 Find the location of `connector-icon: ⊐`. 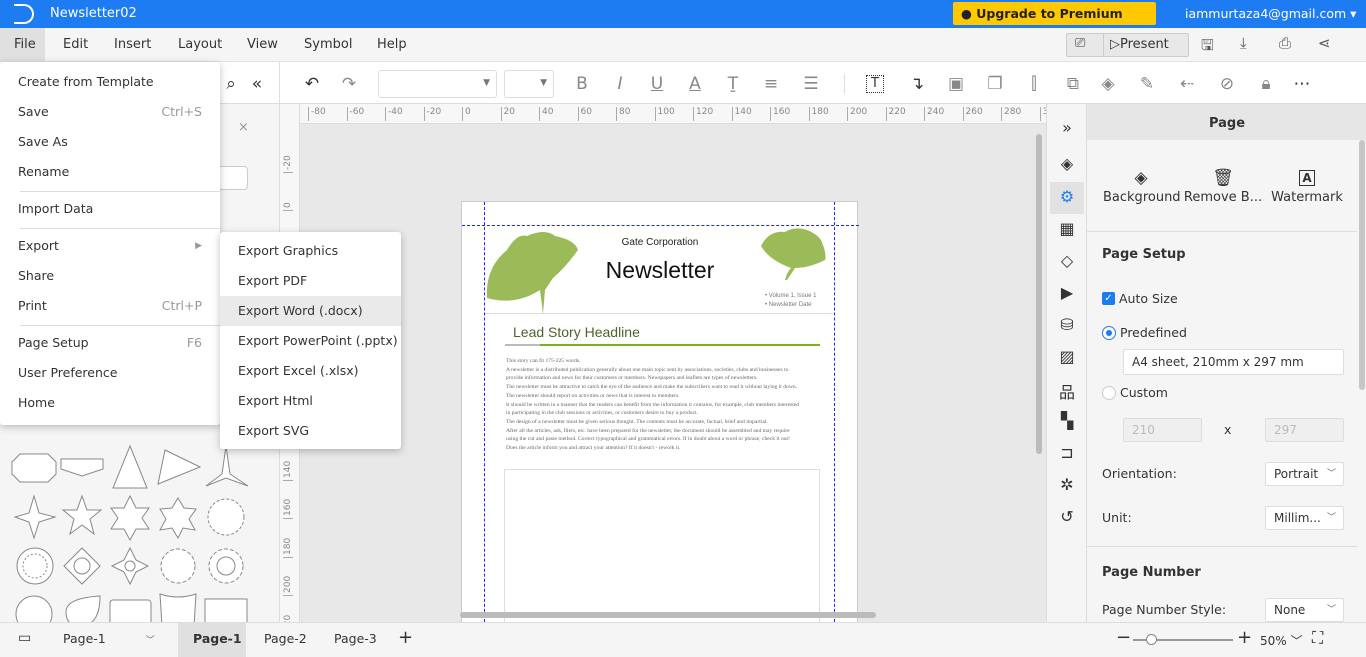

connector-icon: ⊐ is located at coordinates (1067, 453).